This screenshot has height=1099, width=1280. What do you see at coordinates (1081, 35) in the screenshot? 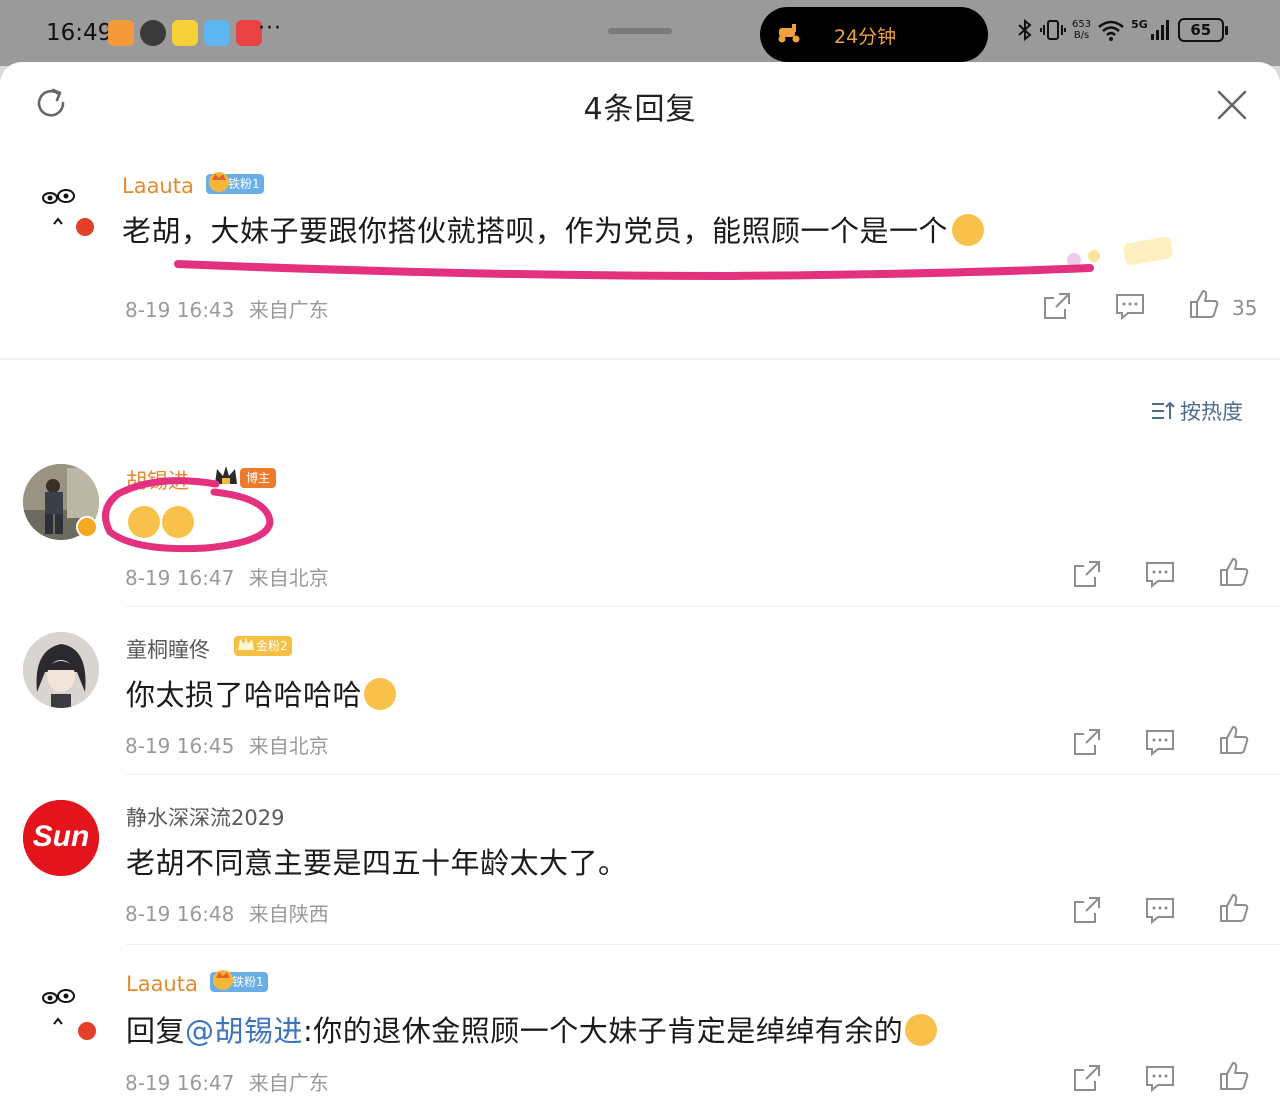
I see `net-speed-unit: B/s` at bounding box center [1081, 35].